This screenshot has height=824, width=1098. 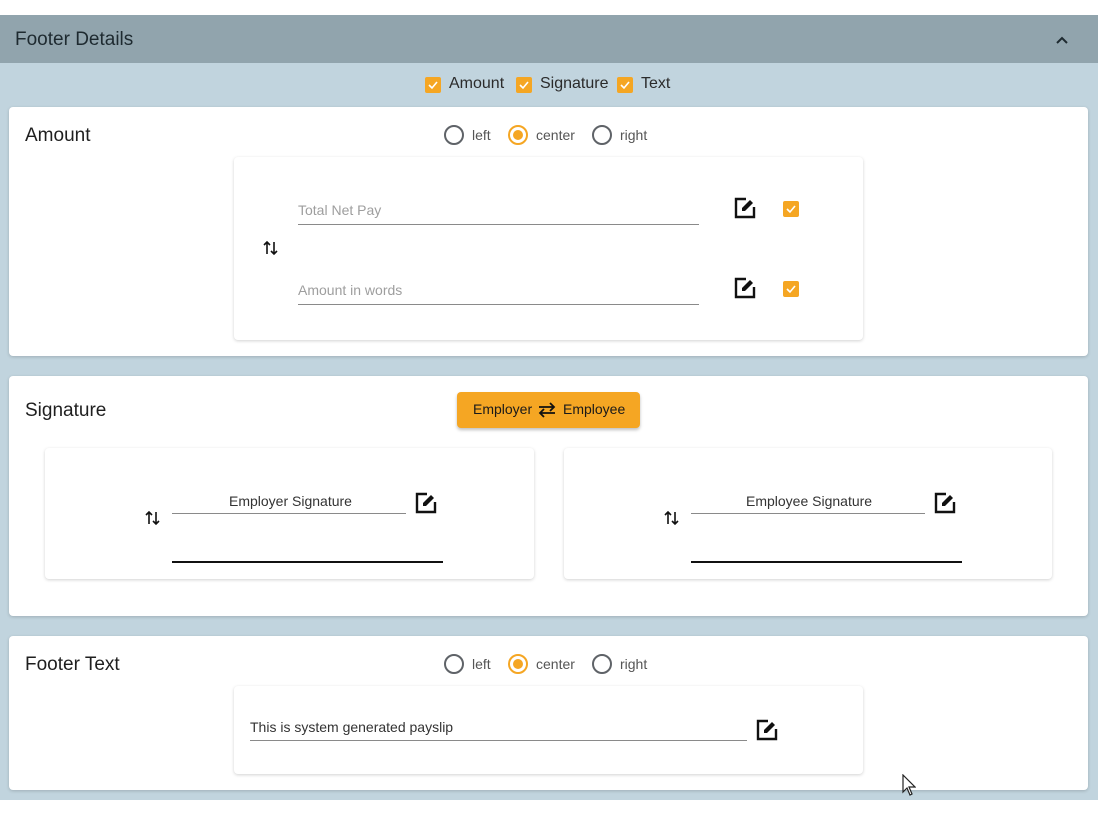 I want to click on amount-fields-box: Total Net Pay Amount in words, so click(x=548, y=248).